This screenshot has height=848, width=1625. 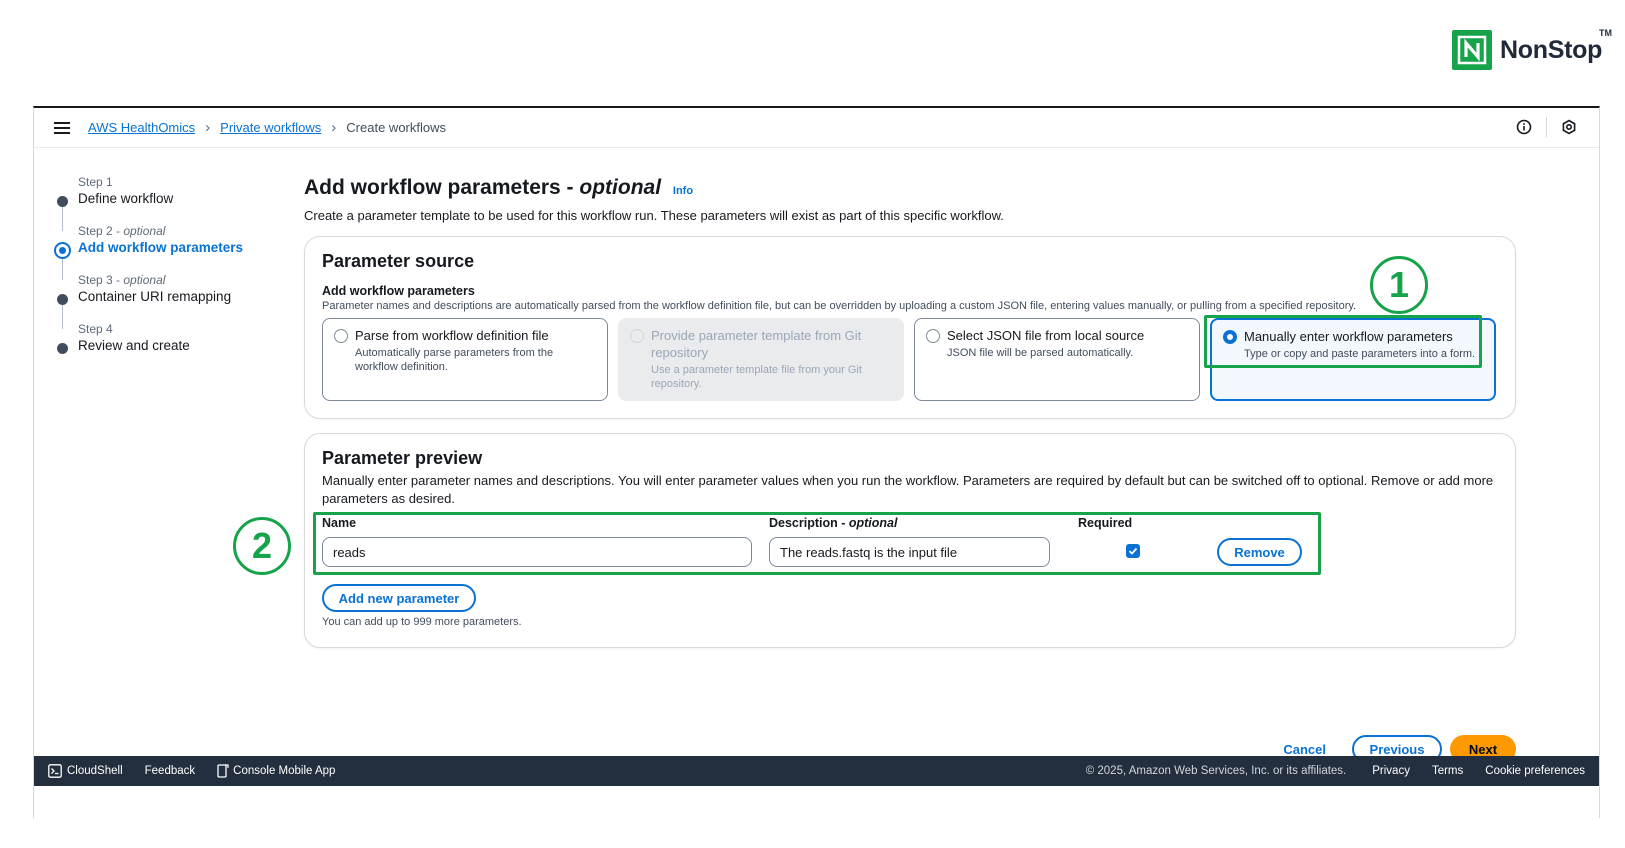 I want to click on mobile-app-link: Console Mobile App, so click(x=276, y=771).